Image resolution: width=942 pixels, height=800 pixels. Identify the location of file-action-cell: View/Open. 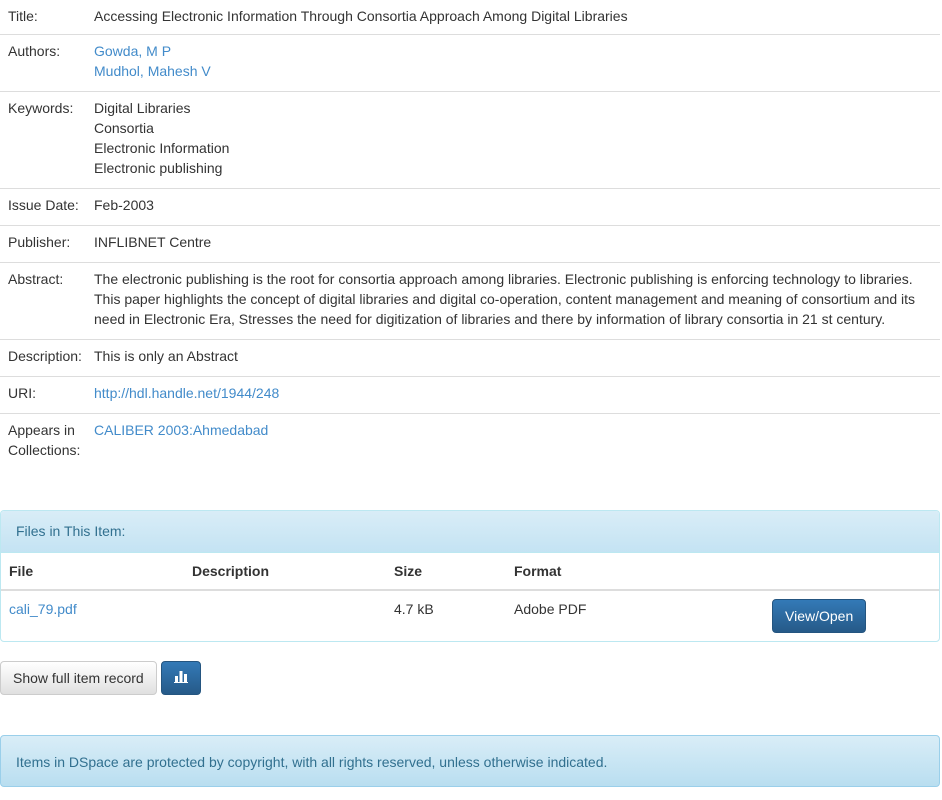
(851, 615).